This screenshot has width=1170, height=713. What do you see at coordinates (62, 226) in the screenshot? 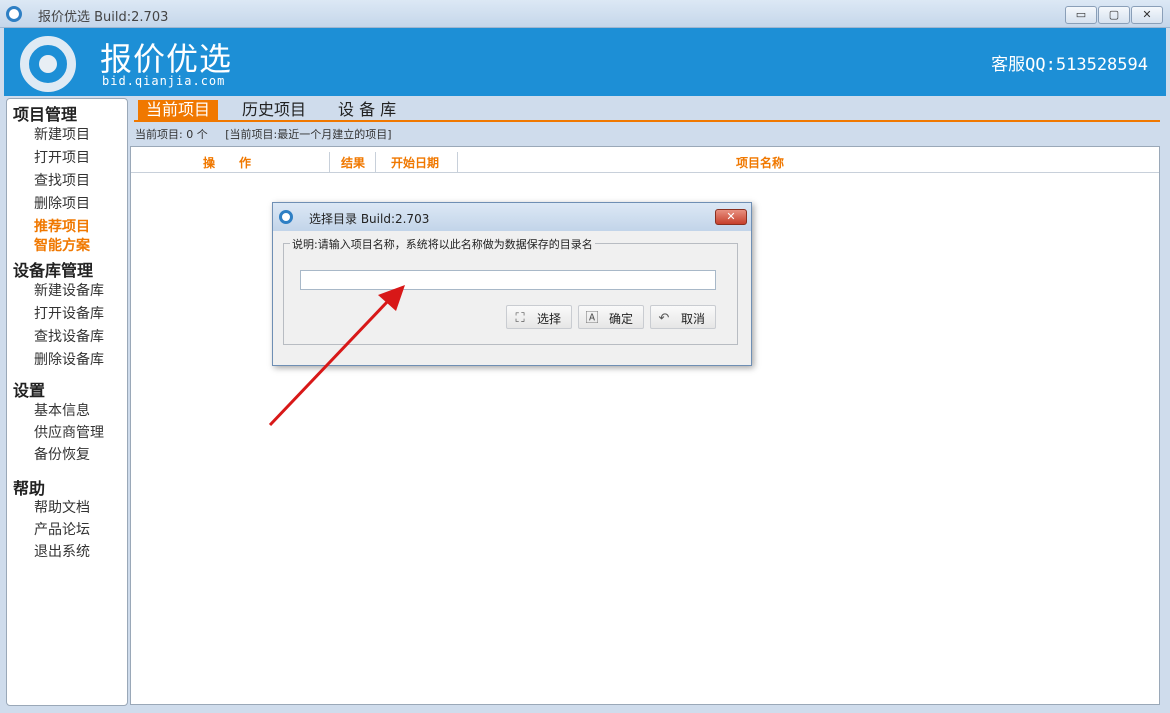
I see `sidebar-item-recommended: 推荐项目` at bounding box center [62, 226].